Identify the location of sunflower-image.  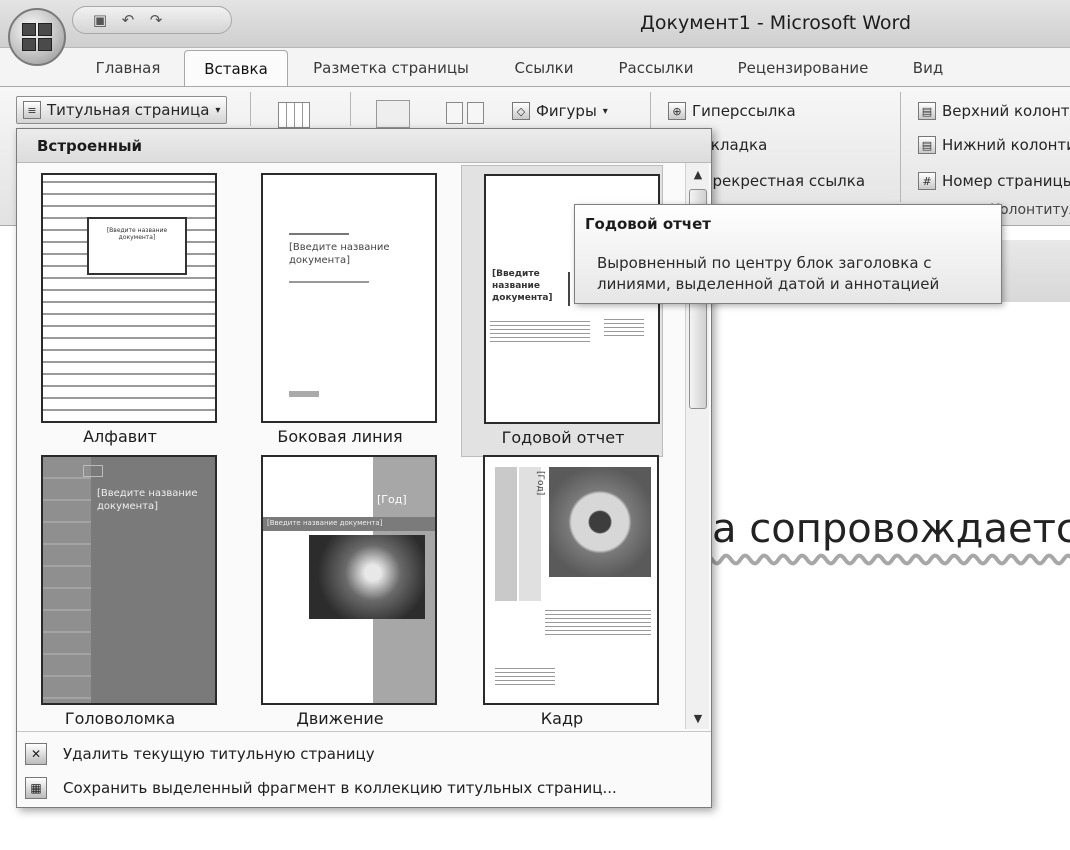
(600, 522).